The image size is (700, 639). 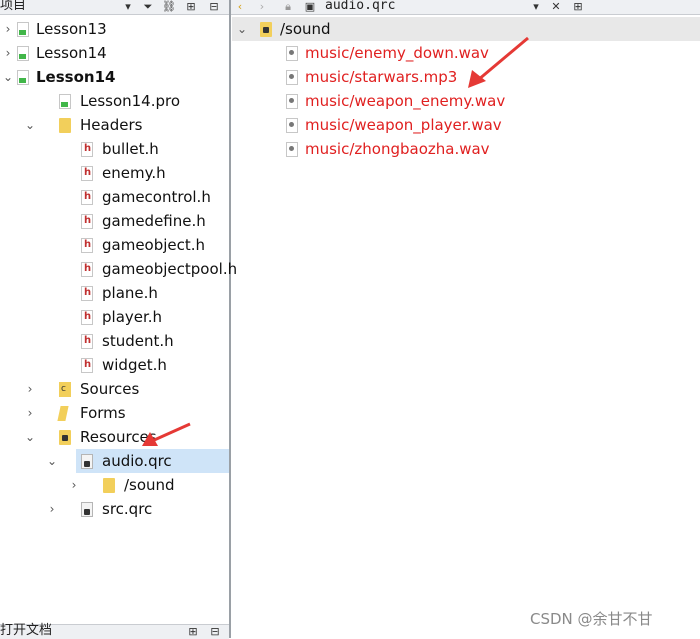 I want to click on close-panel-icon: ⊟, so click(x=215, y=632).